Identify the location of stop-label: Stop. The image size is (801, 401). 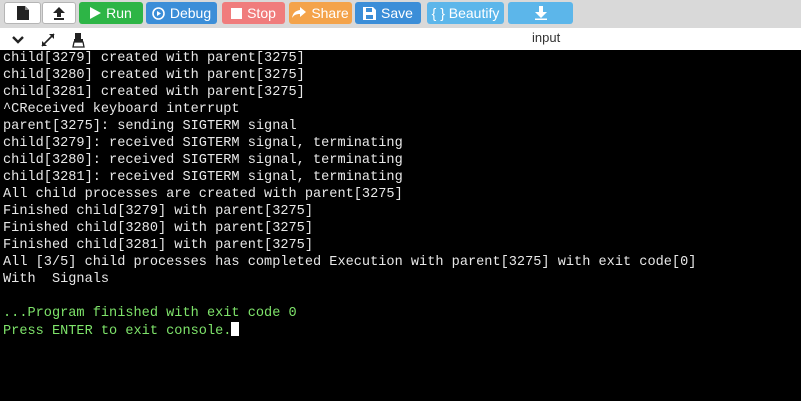
(261, 13).